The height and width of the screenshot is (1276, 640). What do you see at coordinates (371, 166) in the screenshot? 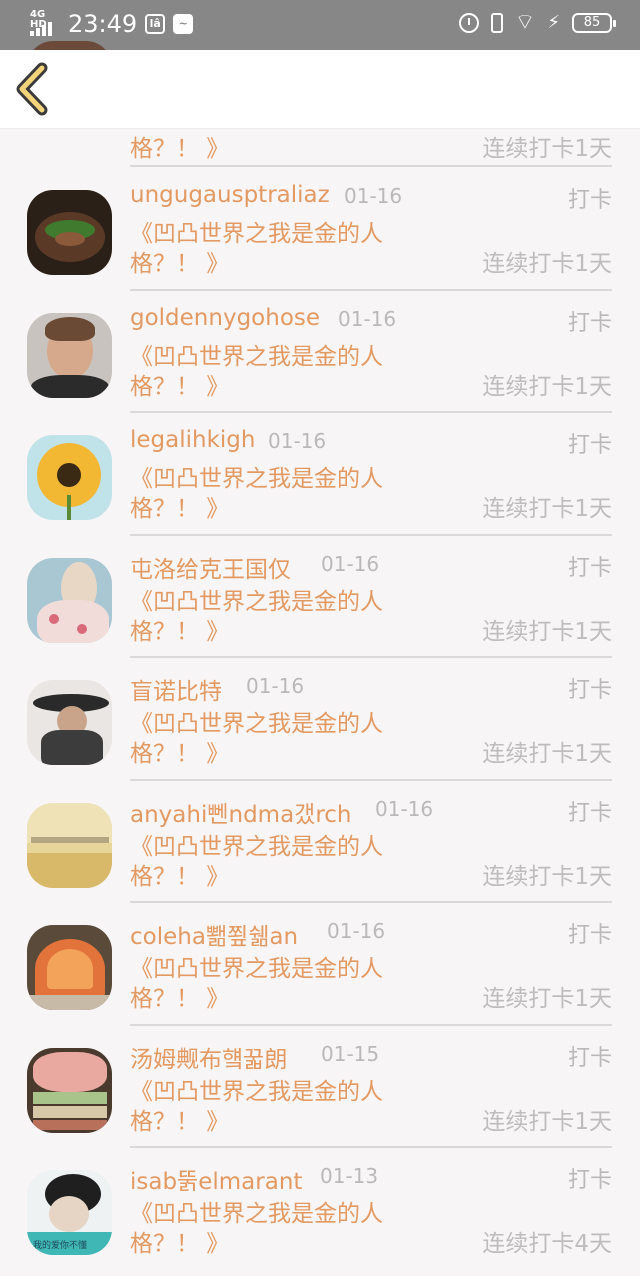
I see `divider` at bounding box center [371, 166].